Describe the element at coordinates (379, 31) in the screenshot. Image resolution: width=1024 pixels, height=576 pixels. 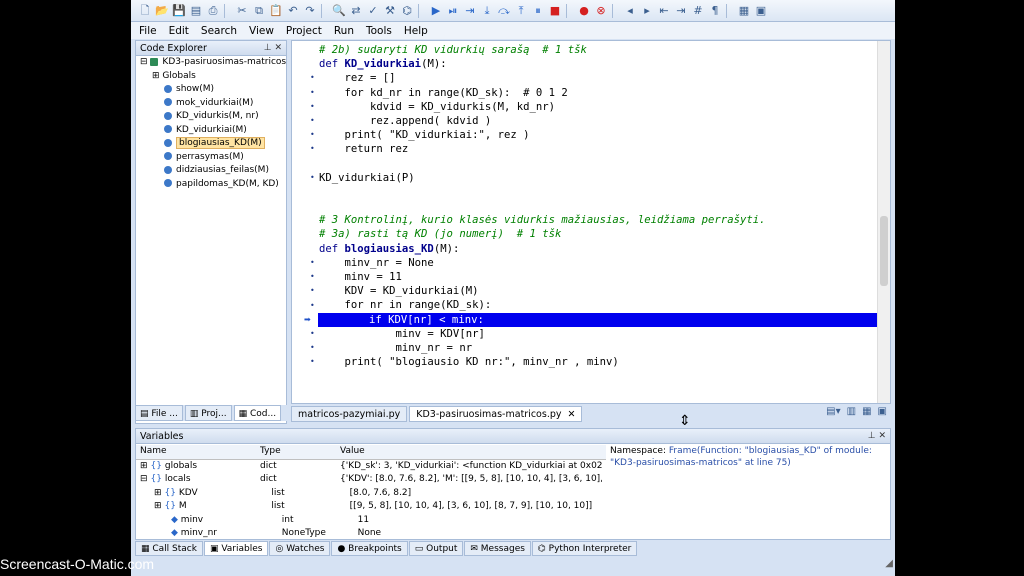
I see `menu-tools: Tools` at that location.